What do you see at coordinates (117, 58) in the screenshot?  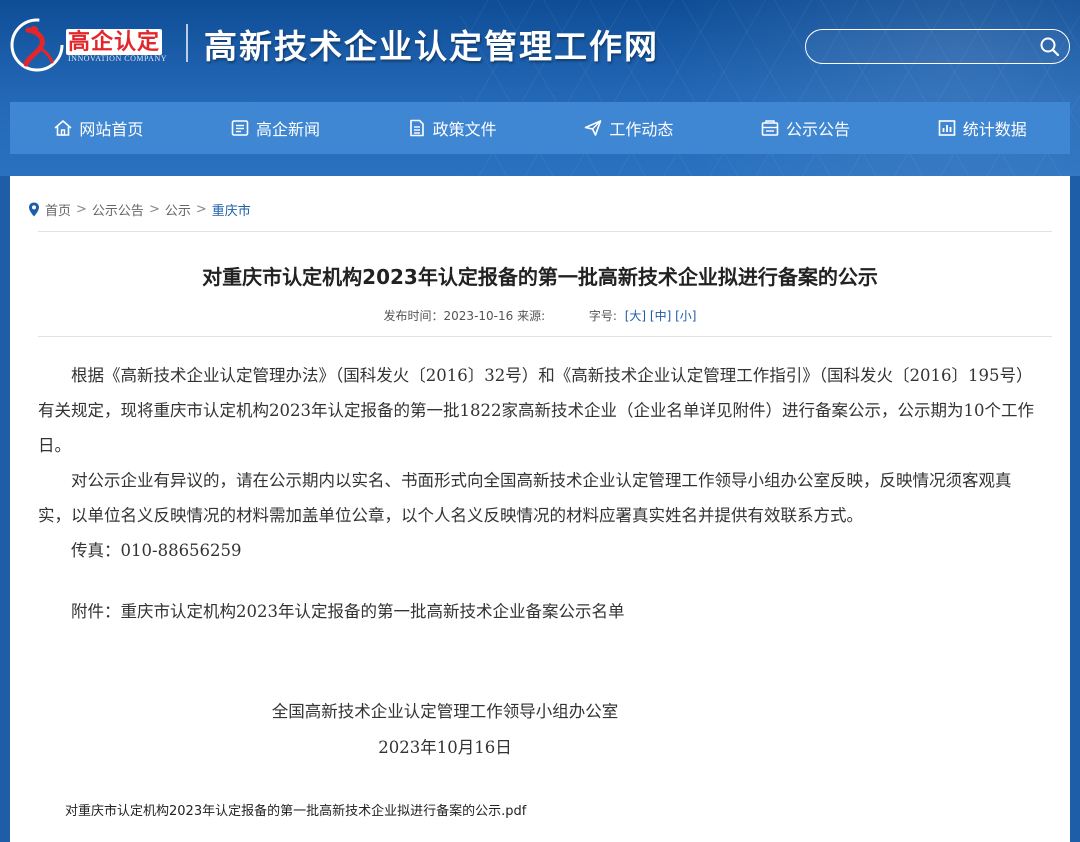 I see `logo-subtext: INNOVATION COMPANY` at bounding box center [117, 58].